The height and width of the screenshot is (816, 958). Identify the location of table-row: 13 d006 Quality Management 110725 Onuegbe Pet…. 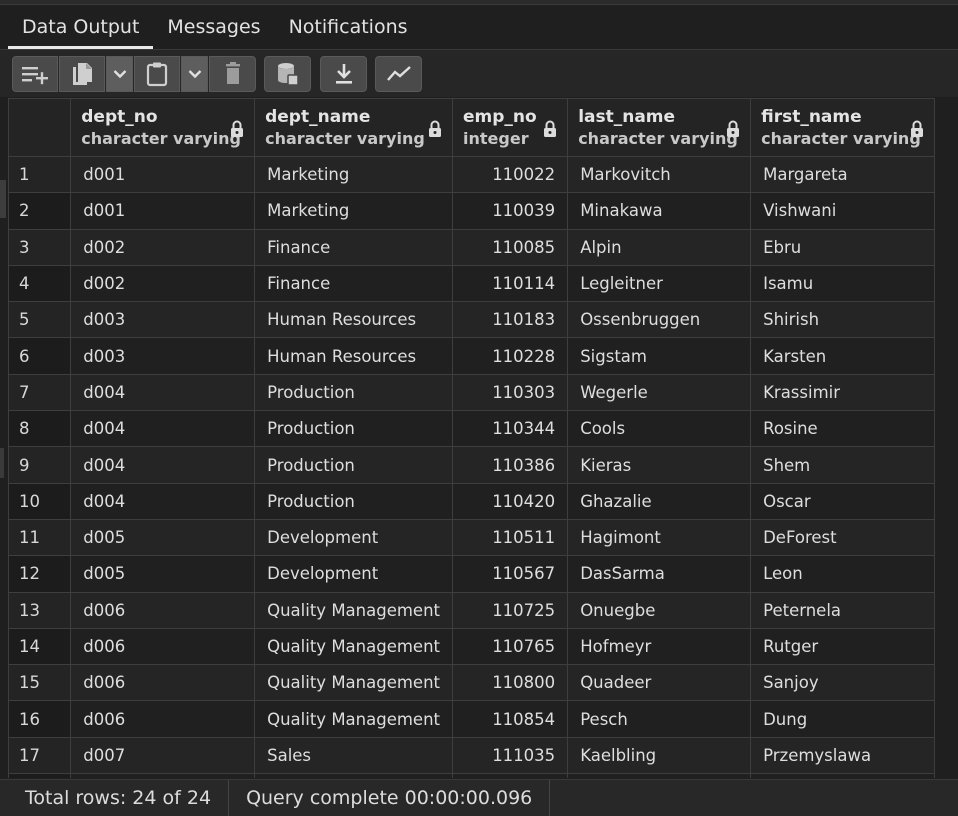
(471, 610).